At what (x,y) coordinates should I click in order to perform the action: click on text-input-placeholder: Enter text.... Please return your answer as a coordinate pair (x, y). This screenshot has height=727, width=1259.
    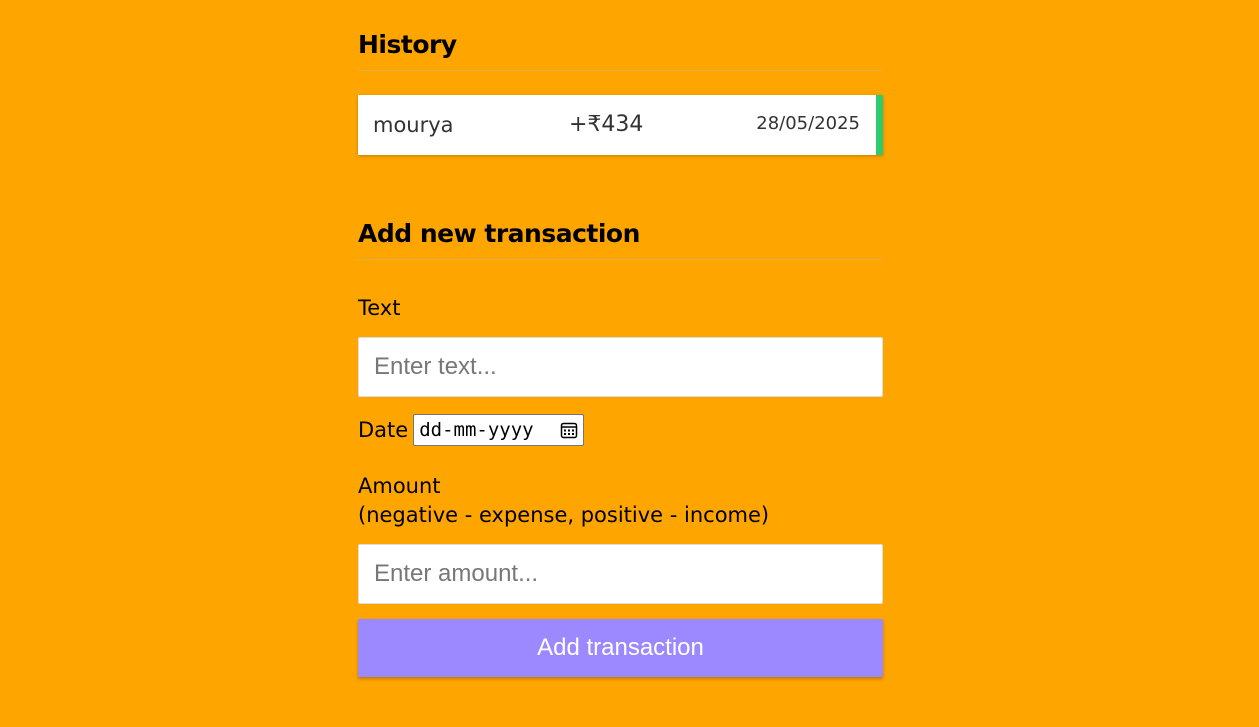
    Looking at the image, I should click on (435, 366).